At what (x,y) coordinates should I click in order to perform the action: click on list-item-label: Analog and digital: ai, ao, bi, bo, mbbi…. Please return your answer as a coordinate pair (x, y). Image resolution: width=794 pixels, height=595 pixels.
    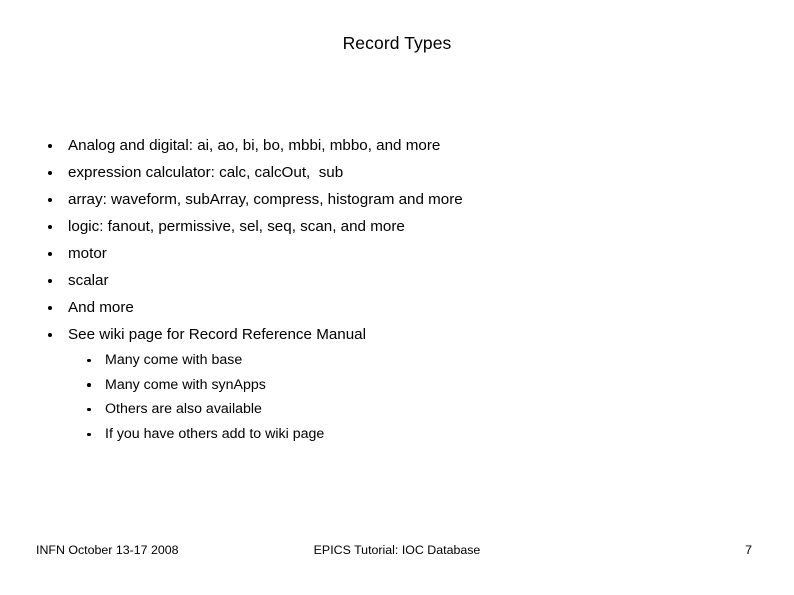
    Looking at the image, I should click on (254, 145).